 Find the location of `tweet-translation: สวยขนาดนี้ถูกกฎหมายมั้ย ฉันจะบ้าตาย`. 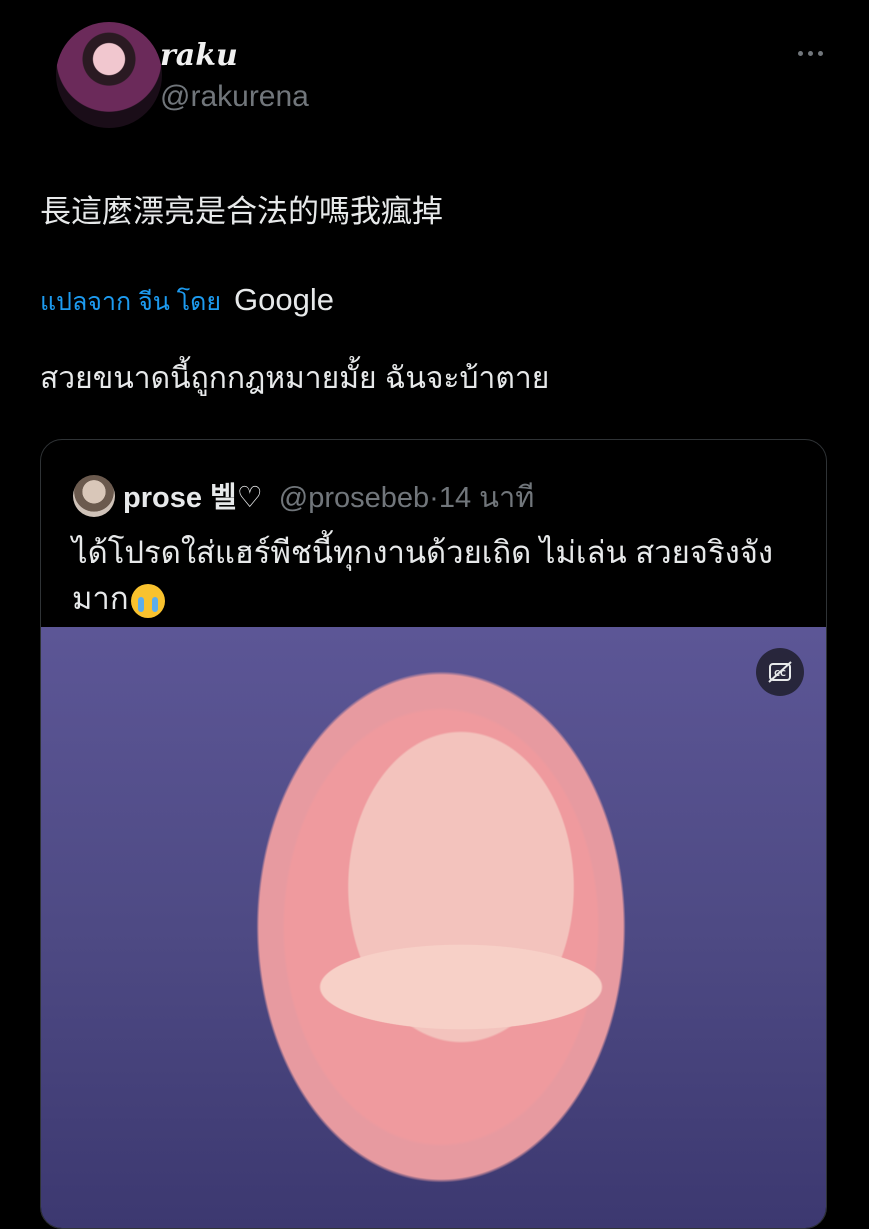

tweet-translation: สวยขนาดนี้ถูกกฎหมายมั้ย ฉันจะบ้าตาย is located at coordinates (295, 378).